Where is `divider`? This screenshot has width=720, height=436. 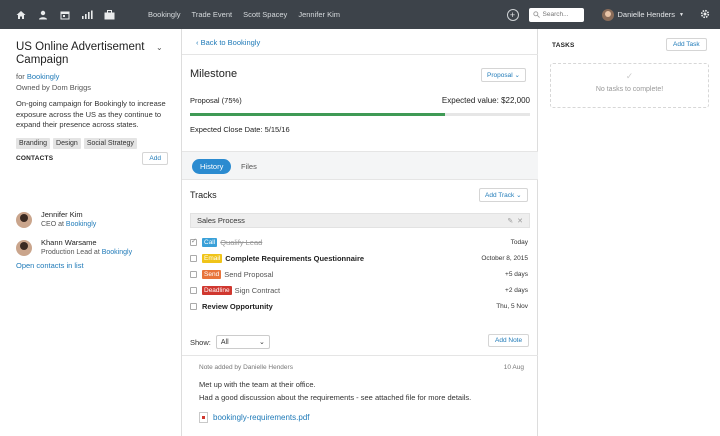 divider is located at coordinates (360, 54).